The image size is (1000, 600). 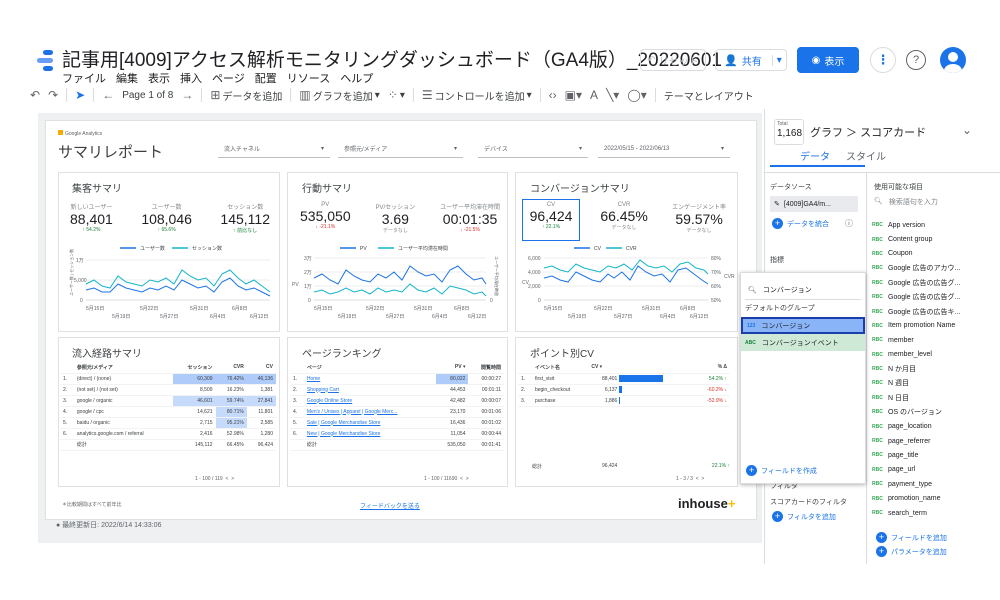 I want to click on list-item: RBC App version, so click(x=936, y=225).